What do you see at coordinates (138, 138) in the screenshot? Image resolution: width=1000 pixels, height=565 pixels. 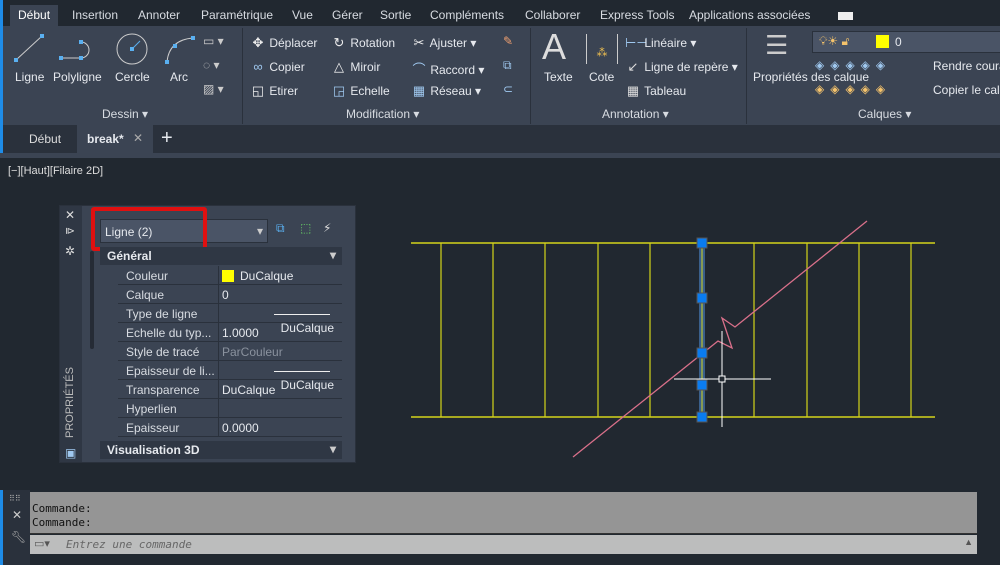 I see `close-tab-icon: ✕` at bounding box center [138, 138].